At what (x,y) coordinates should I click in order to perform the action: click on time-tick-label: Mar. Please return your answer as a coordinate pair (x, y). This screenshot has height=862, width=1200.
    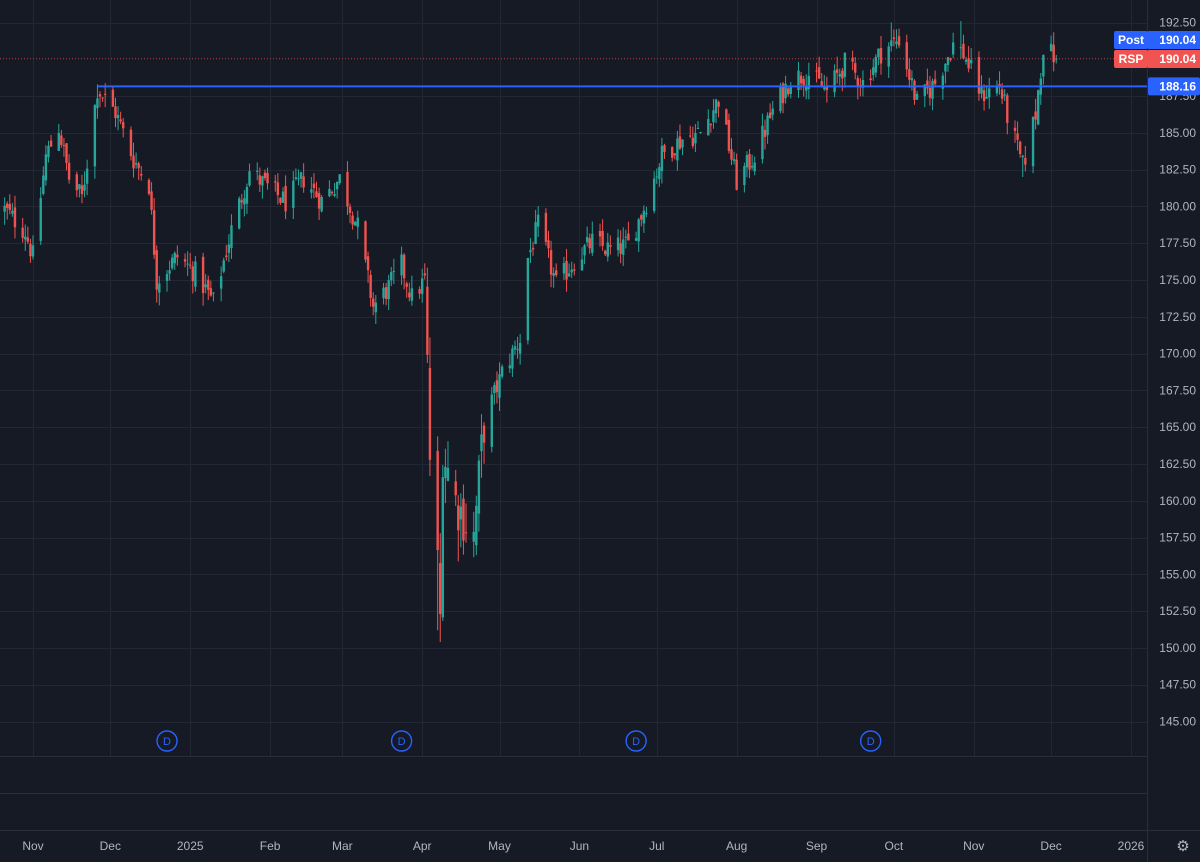
    Looking at the image, I should click on (342, 846).